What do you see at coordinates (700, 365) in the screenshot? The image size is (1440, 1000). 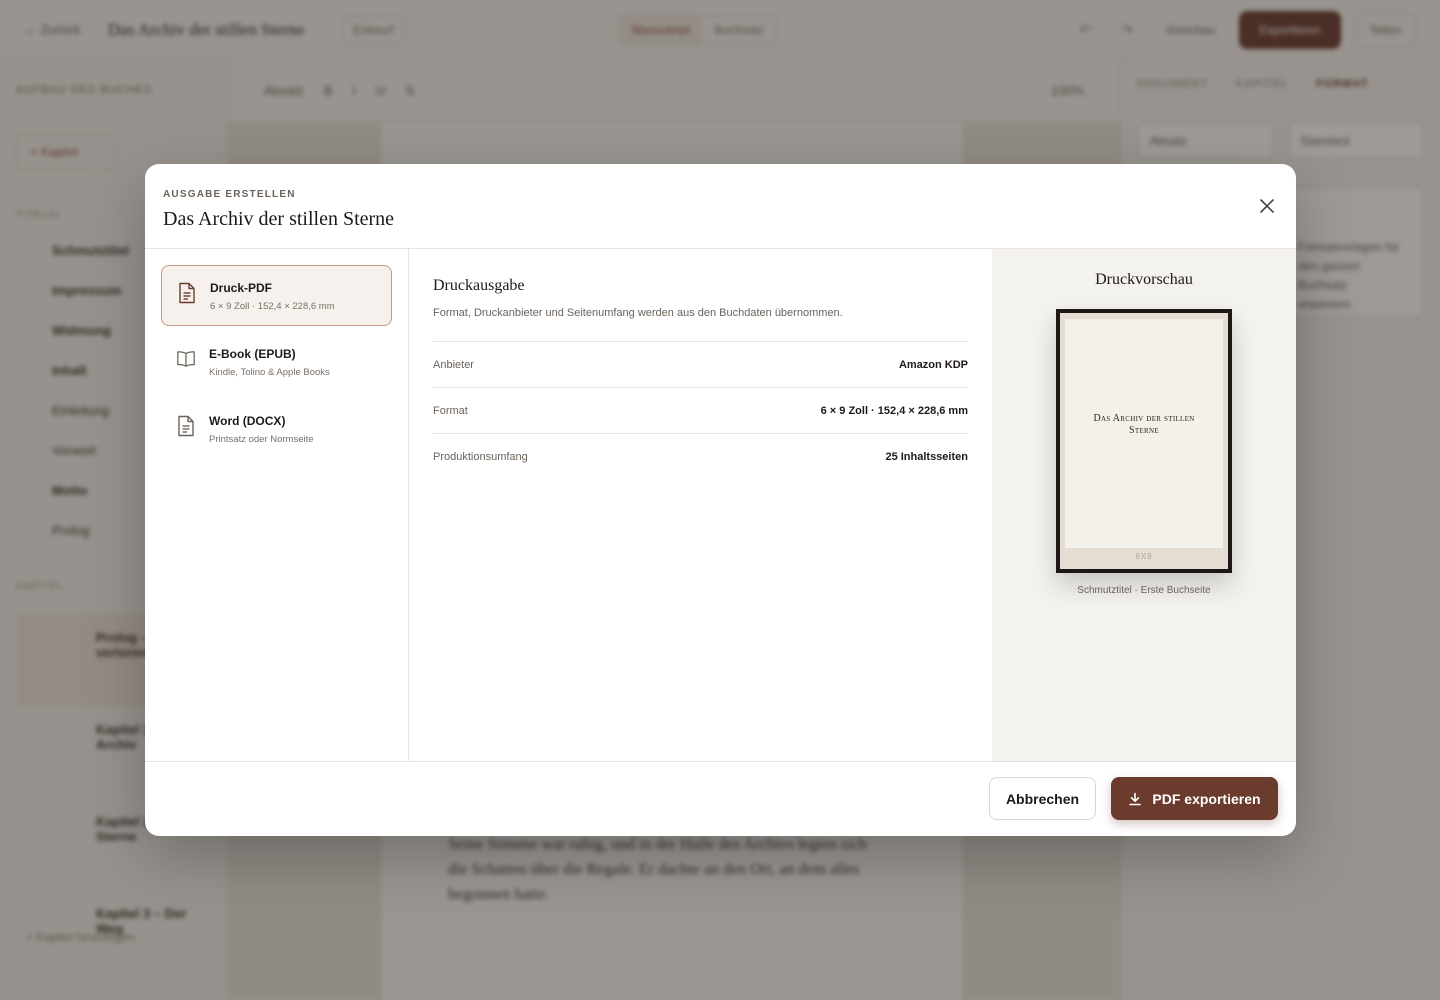 I see `detail-row-provider: Anbieter Amazon KDP` at bounding box center [700, 365].